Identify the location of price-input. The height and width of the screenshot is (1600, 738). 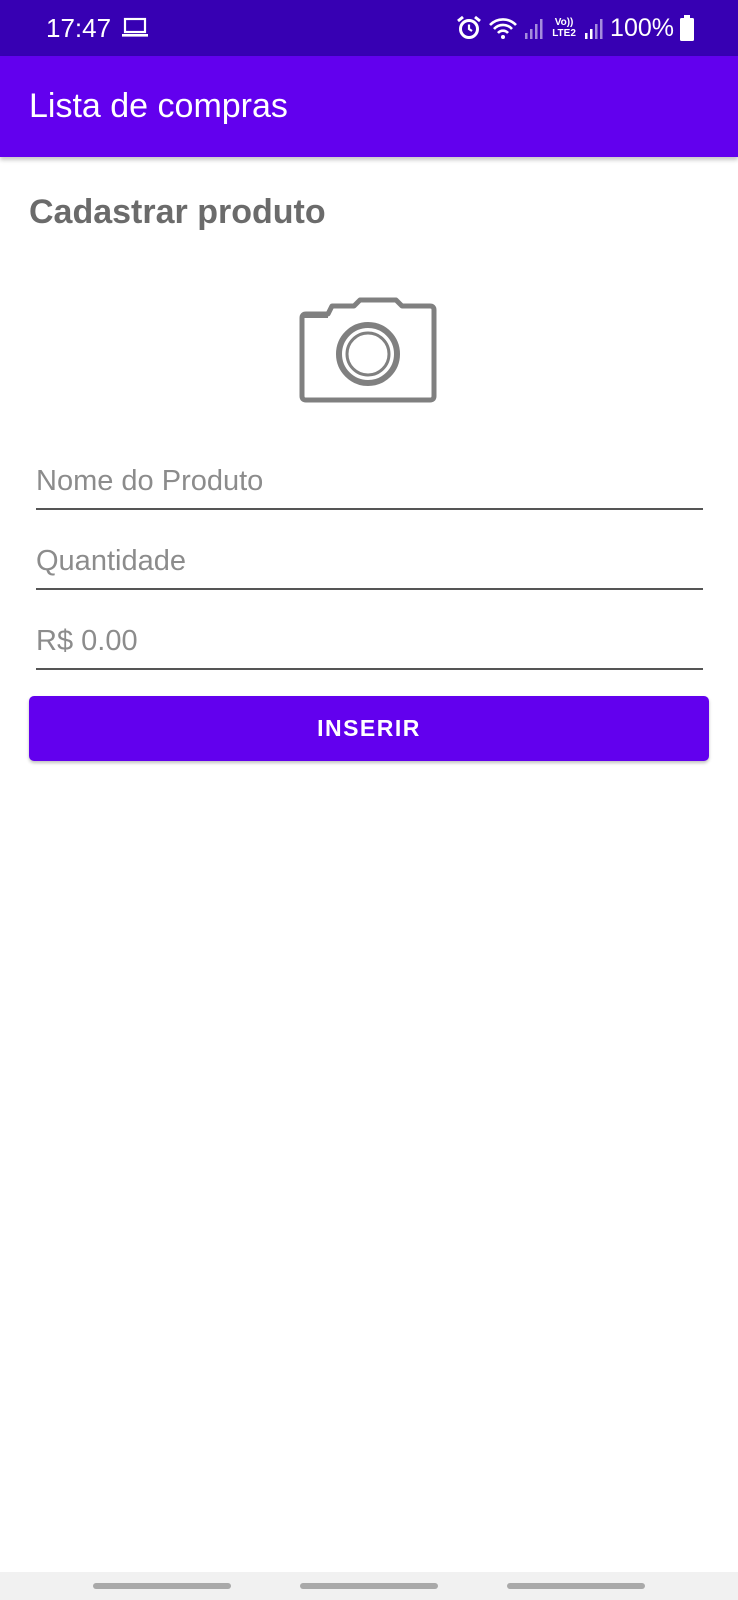
(369, 642).